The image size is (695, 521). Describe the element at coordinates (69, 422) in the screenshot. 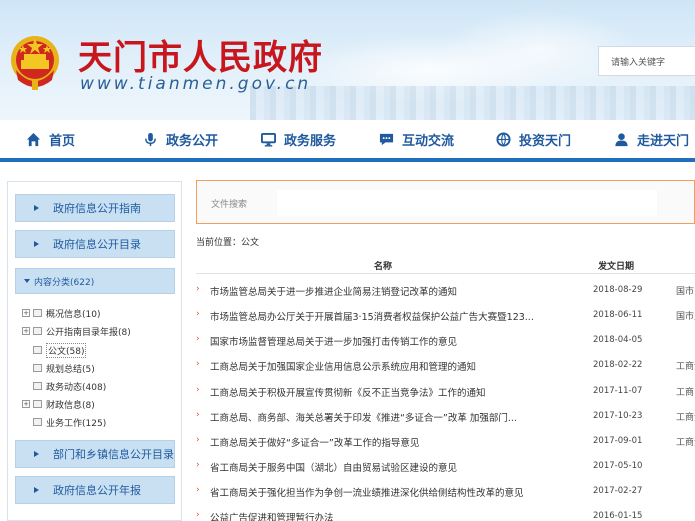

I see `tree-item-business-work: 业务工作(125)` at that location.